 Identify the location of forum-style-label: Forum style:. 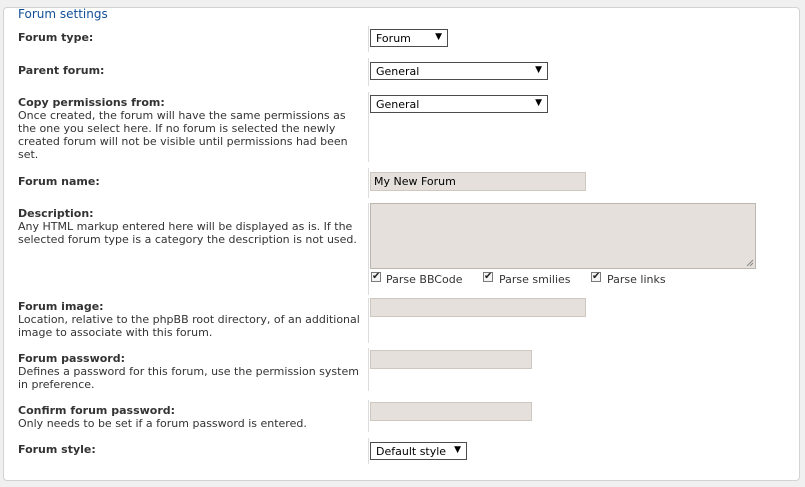
(57, 449).